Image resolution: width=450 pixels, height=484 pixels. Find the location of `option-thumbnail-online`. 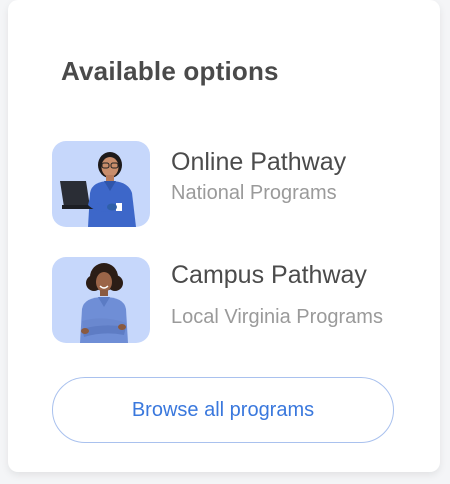

option-thumbnail-online is located at coordinates (101, 184).